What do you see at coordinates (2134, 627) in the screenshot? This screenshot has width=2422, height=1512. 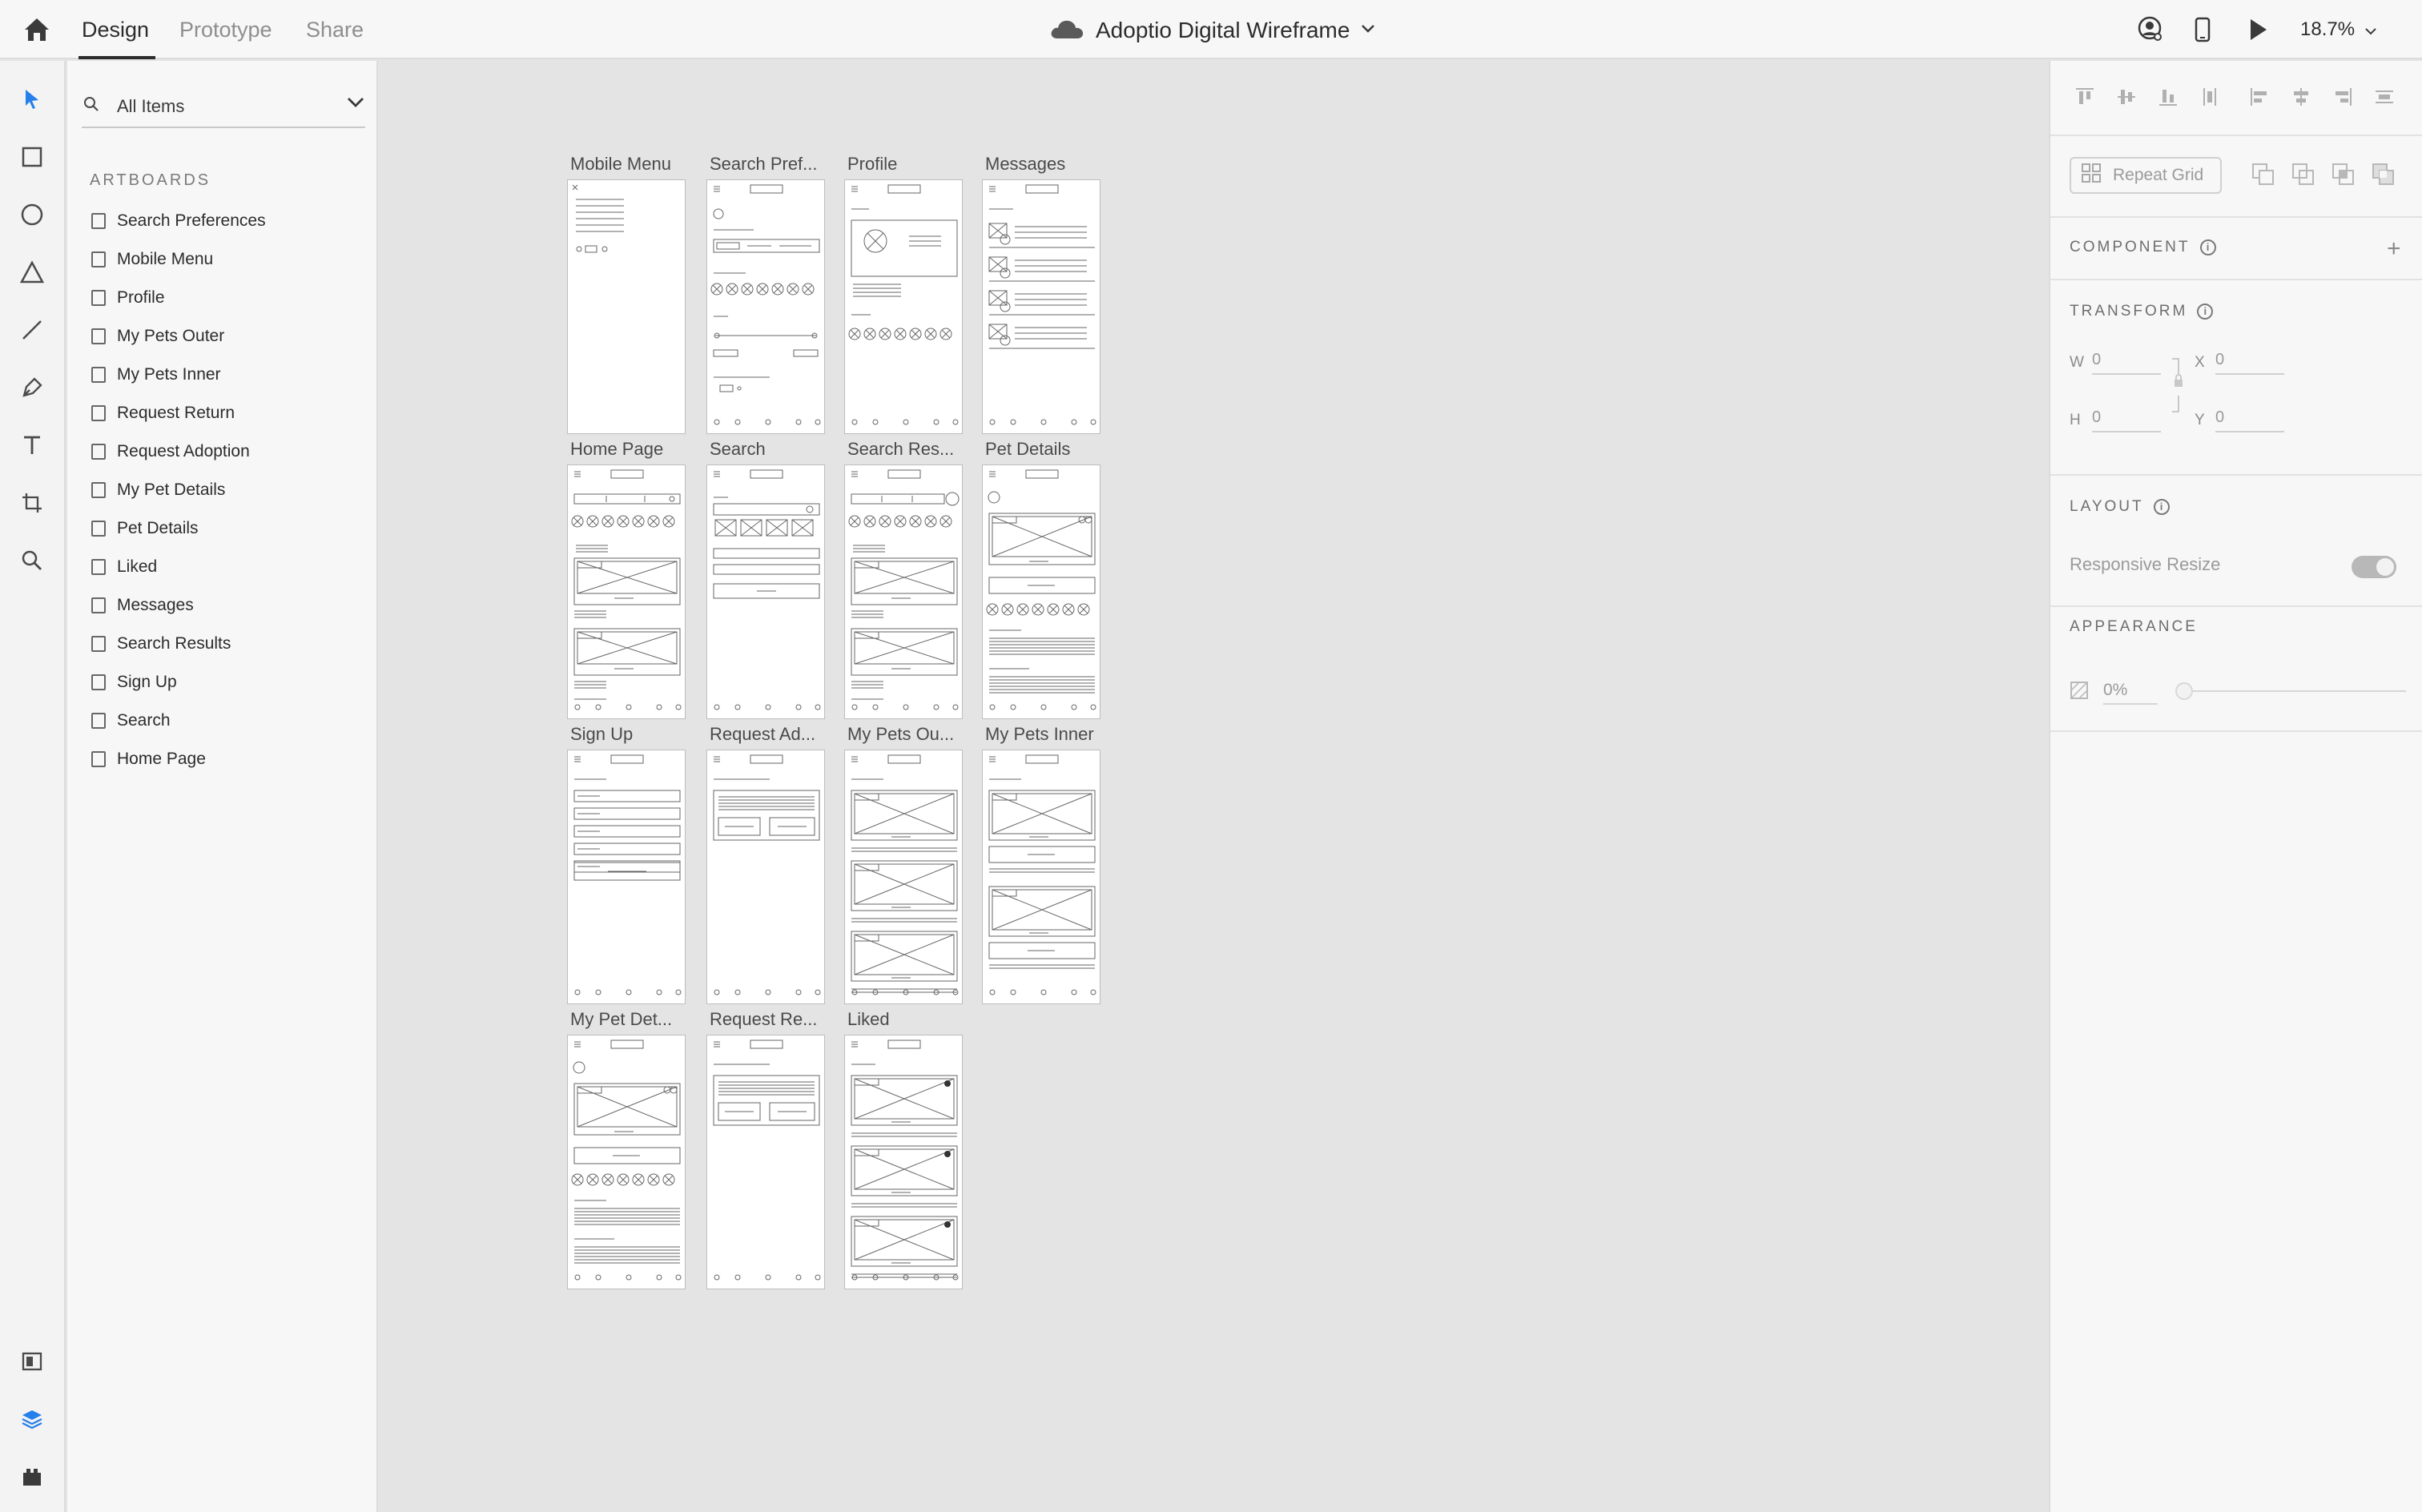 I see `appearance-section: APPEARANCE` at bounding box center [2134, 627].